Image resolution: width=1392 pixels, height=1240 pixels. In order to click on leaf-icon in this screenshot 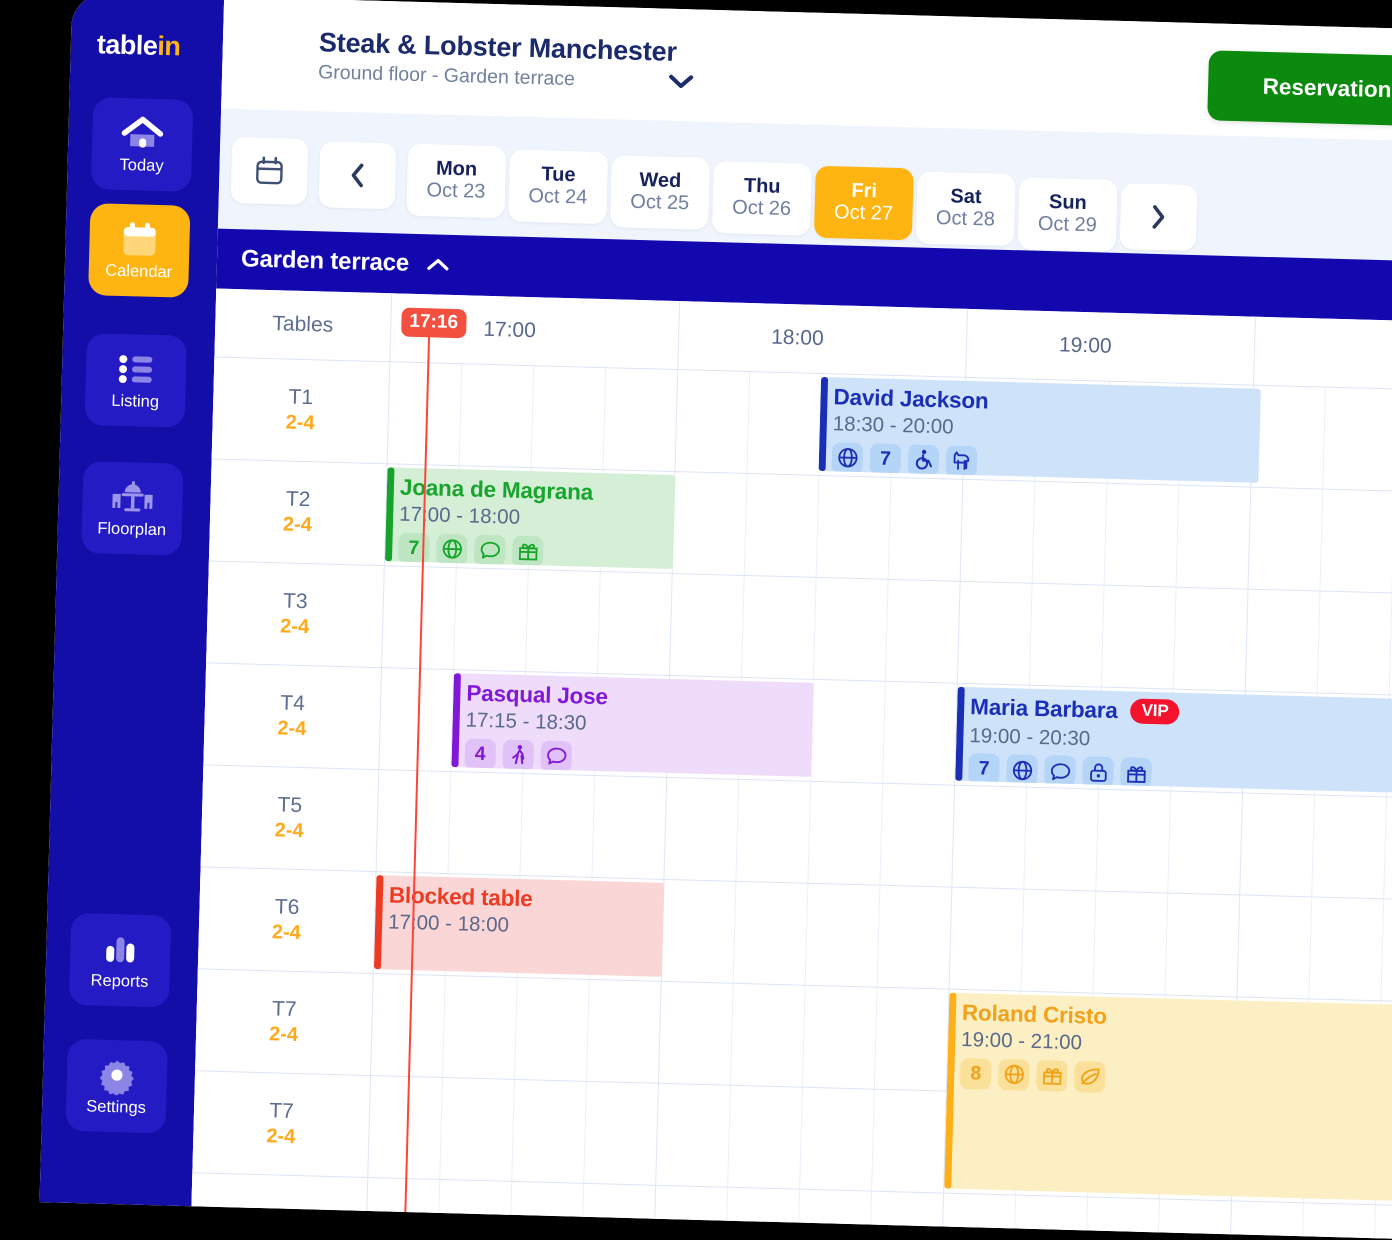, I will do `click(1090, 1077)`.